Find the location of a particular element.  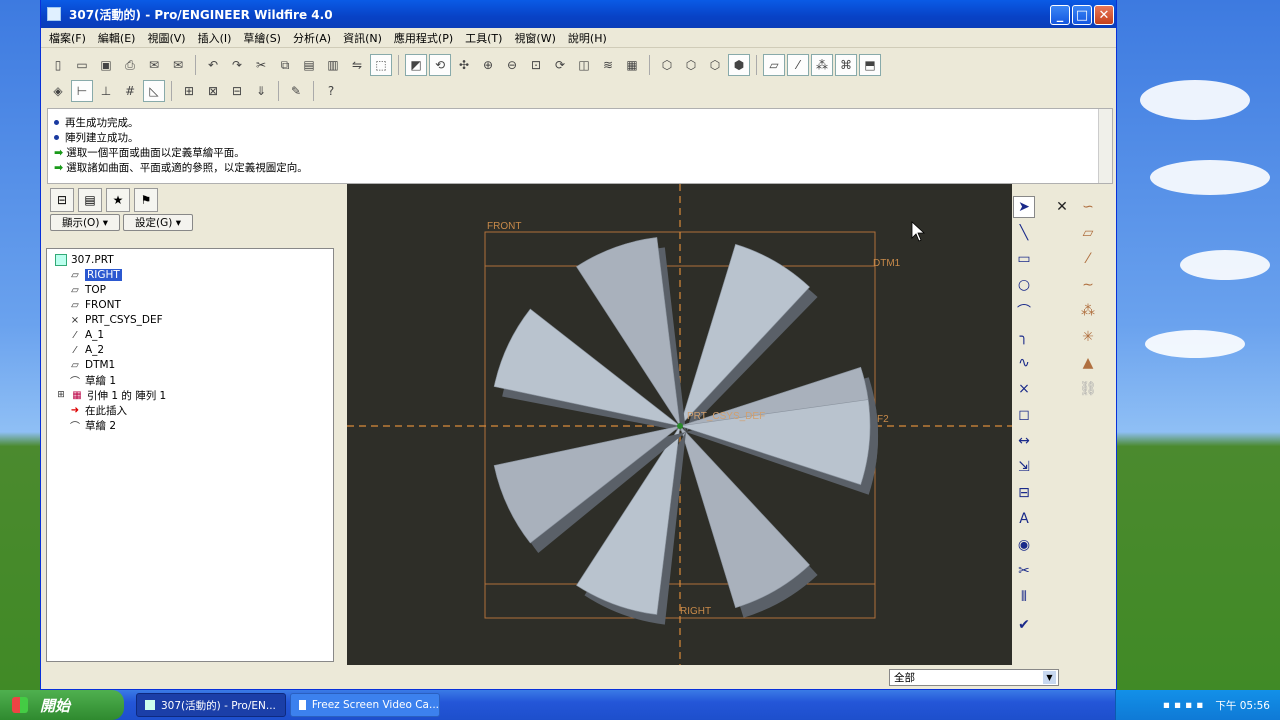

model-tree-tab-icon: ⊟ is located at coordinates (62, 200).